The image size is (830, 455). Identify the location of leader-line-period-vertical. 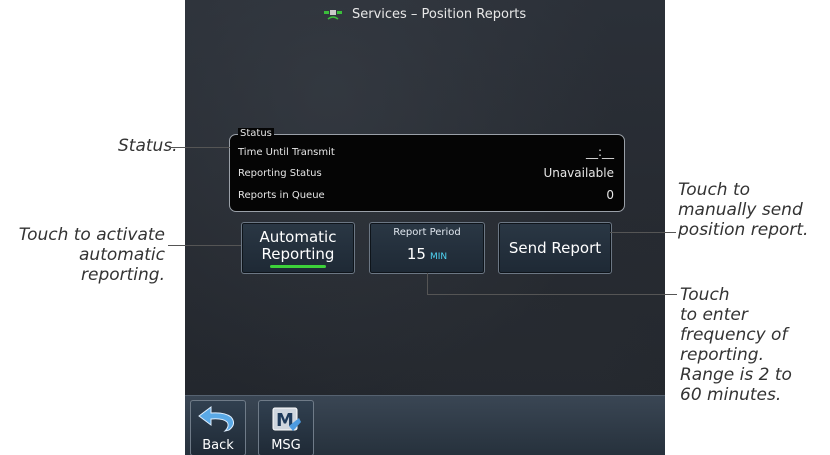
(427, 283).